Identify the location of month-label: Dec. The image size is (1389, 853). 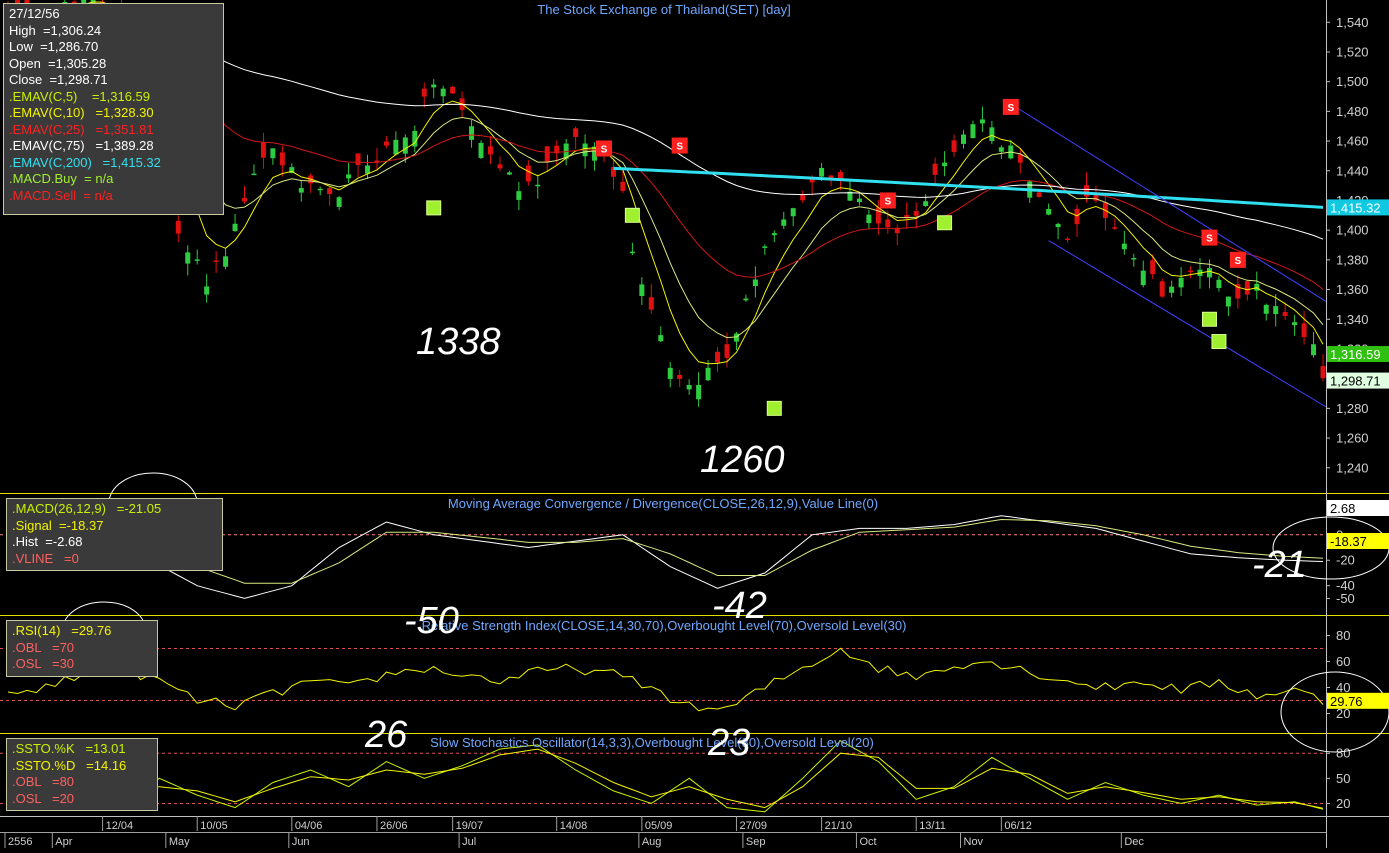
(1134, 842).